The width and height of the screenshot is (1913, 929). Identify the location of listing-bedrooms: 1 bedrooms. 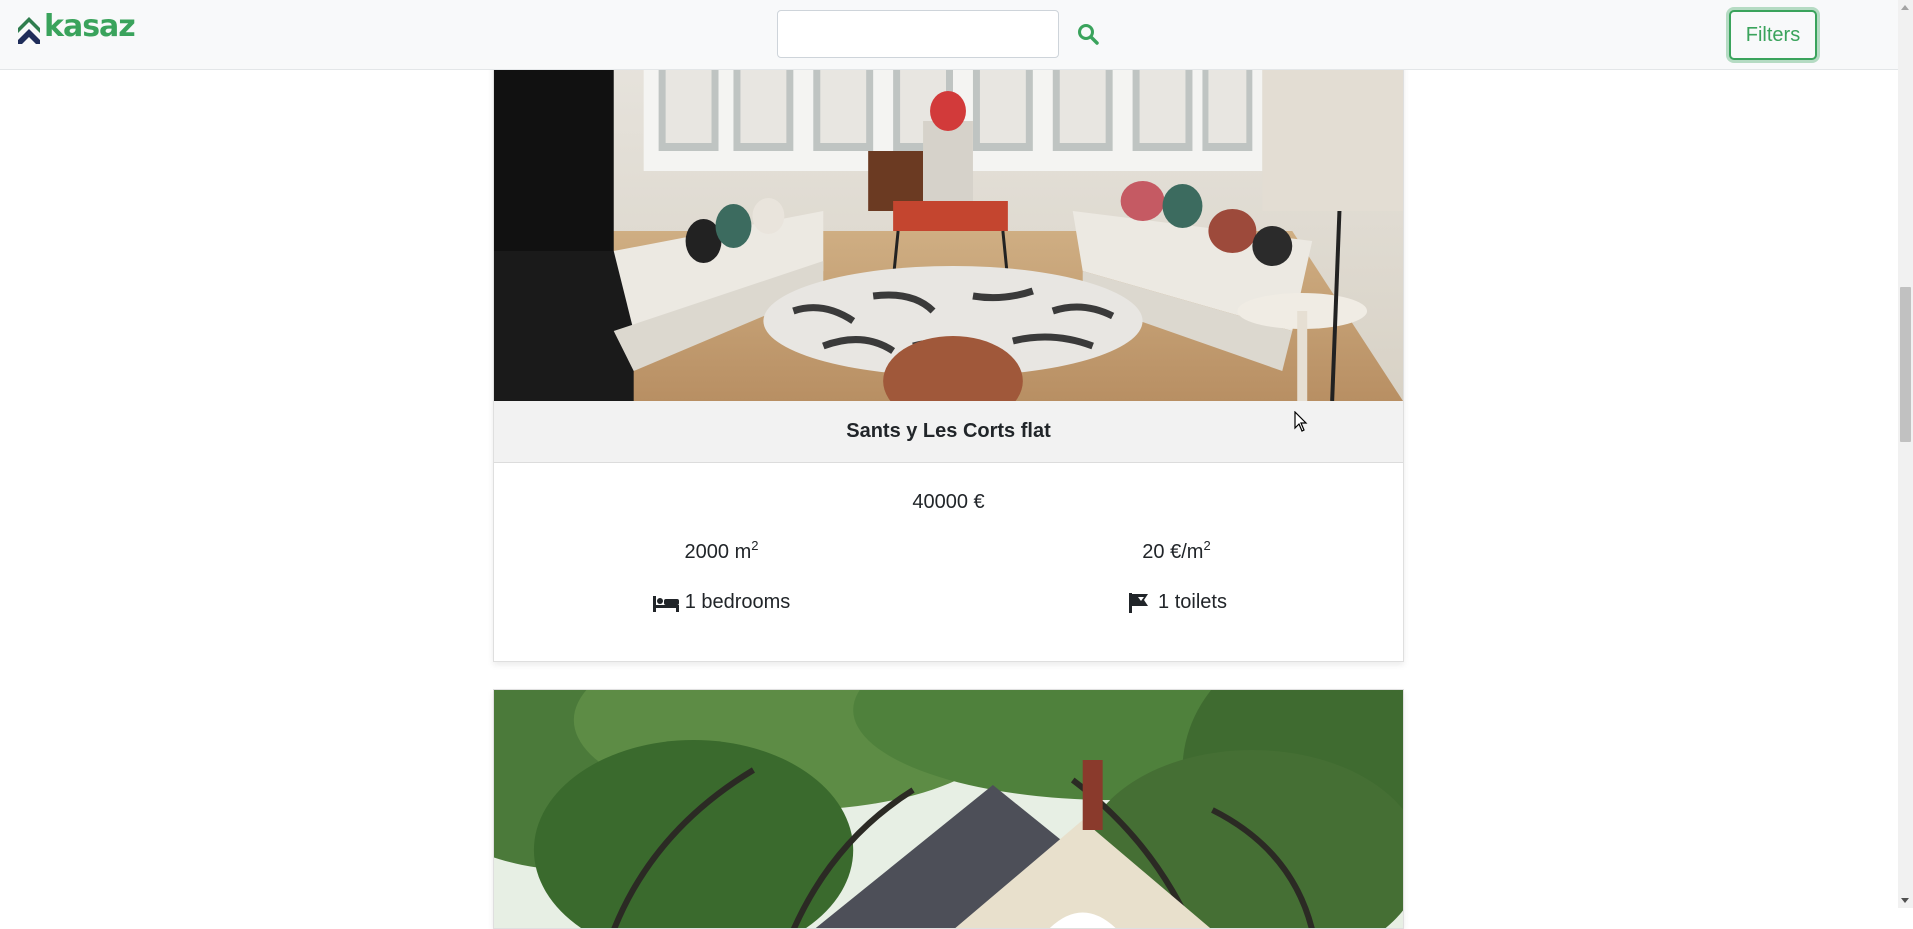
(721, 602).